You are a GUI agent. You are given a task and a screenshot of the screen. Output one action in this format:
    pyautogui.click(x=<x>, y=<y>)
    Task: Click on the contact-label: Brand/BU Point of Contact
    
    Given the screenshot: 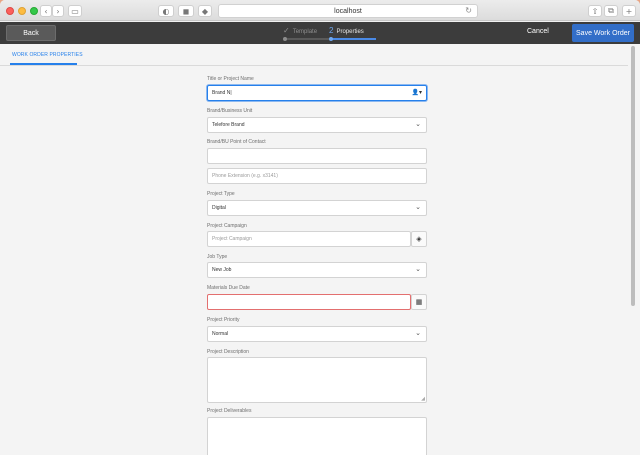 What is the action you would take?
    pyautogui.click(x=236, y=142)
    